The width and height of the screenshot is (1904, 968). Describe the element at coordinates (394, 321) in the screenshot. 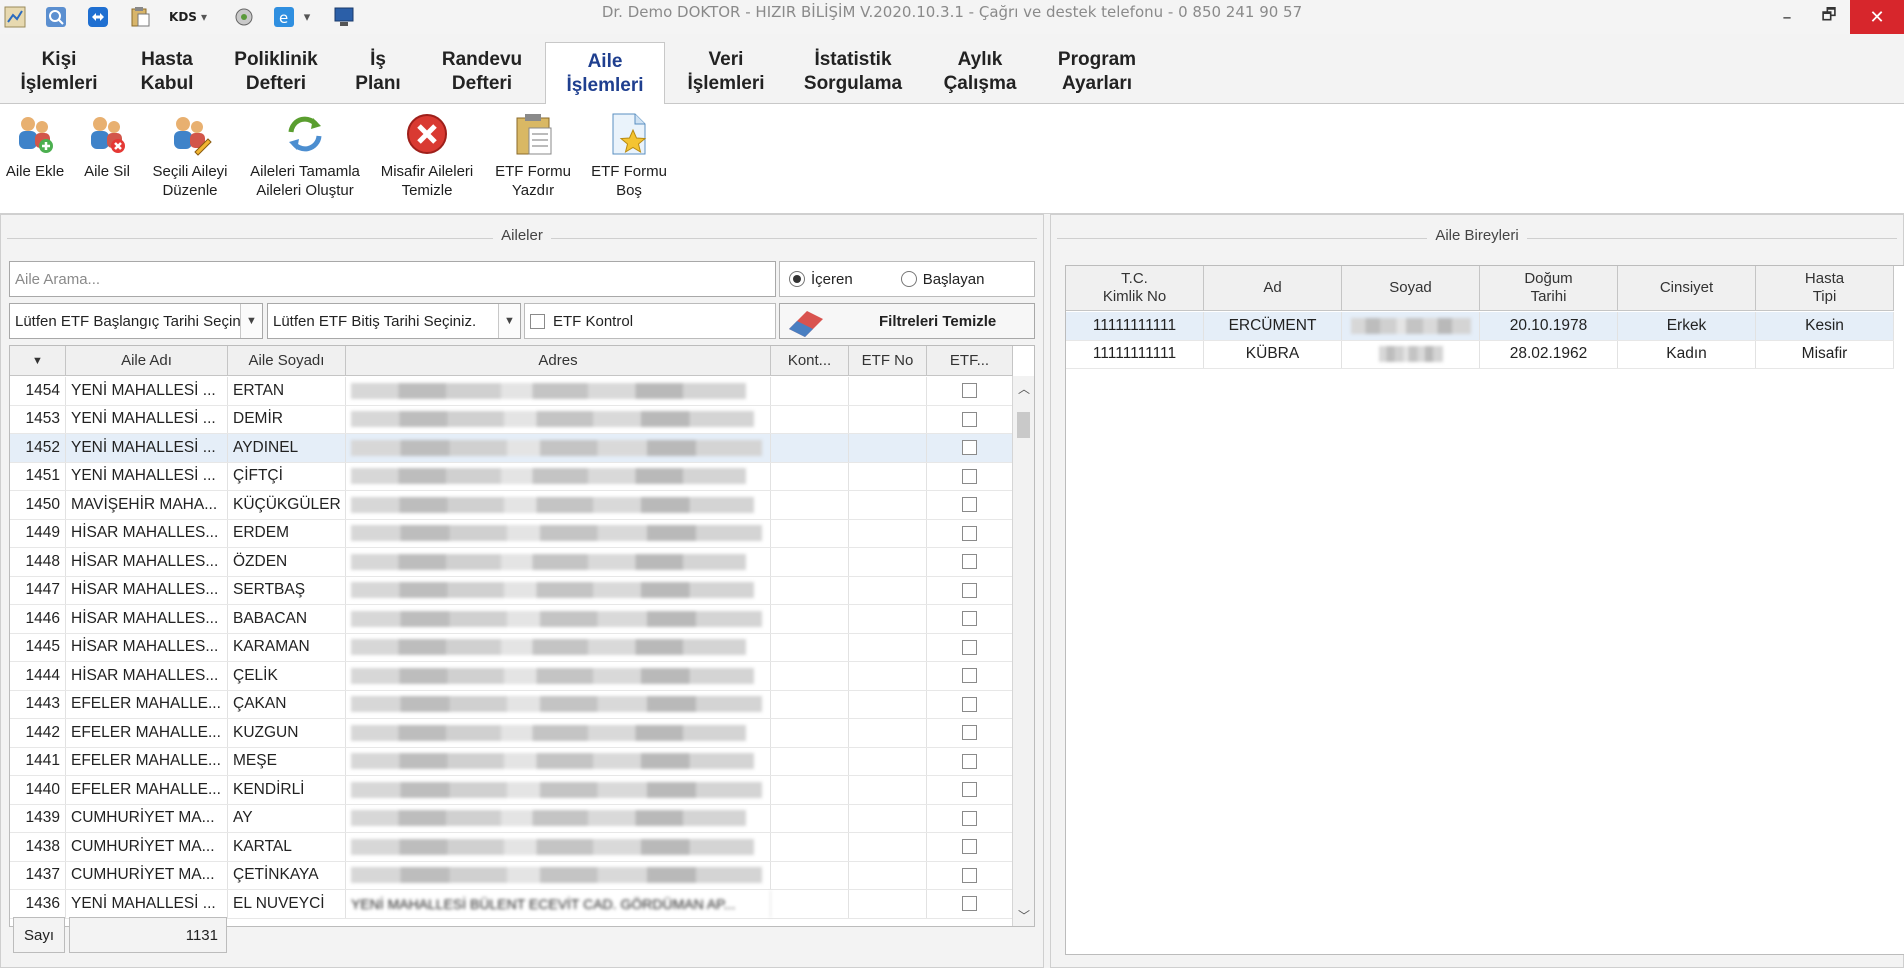

I see `etf-end-date-select: Lütfen ETF Bitiş Tarihi Seçiniz. ▼` at that location.